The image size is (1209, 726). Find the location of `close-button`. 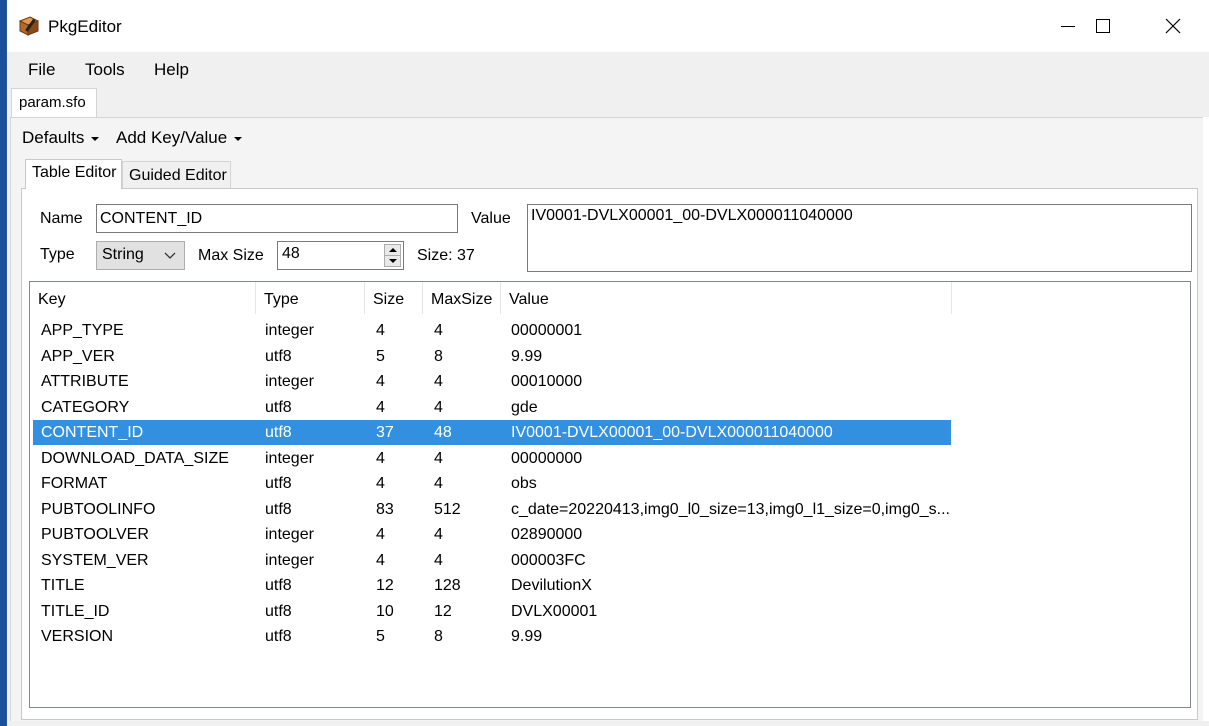

close-button is located at coordinates (1173, 26).